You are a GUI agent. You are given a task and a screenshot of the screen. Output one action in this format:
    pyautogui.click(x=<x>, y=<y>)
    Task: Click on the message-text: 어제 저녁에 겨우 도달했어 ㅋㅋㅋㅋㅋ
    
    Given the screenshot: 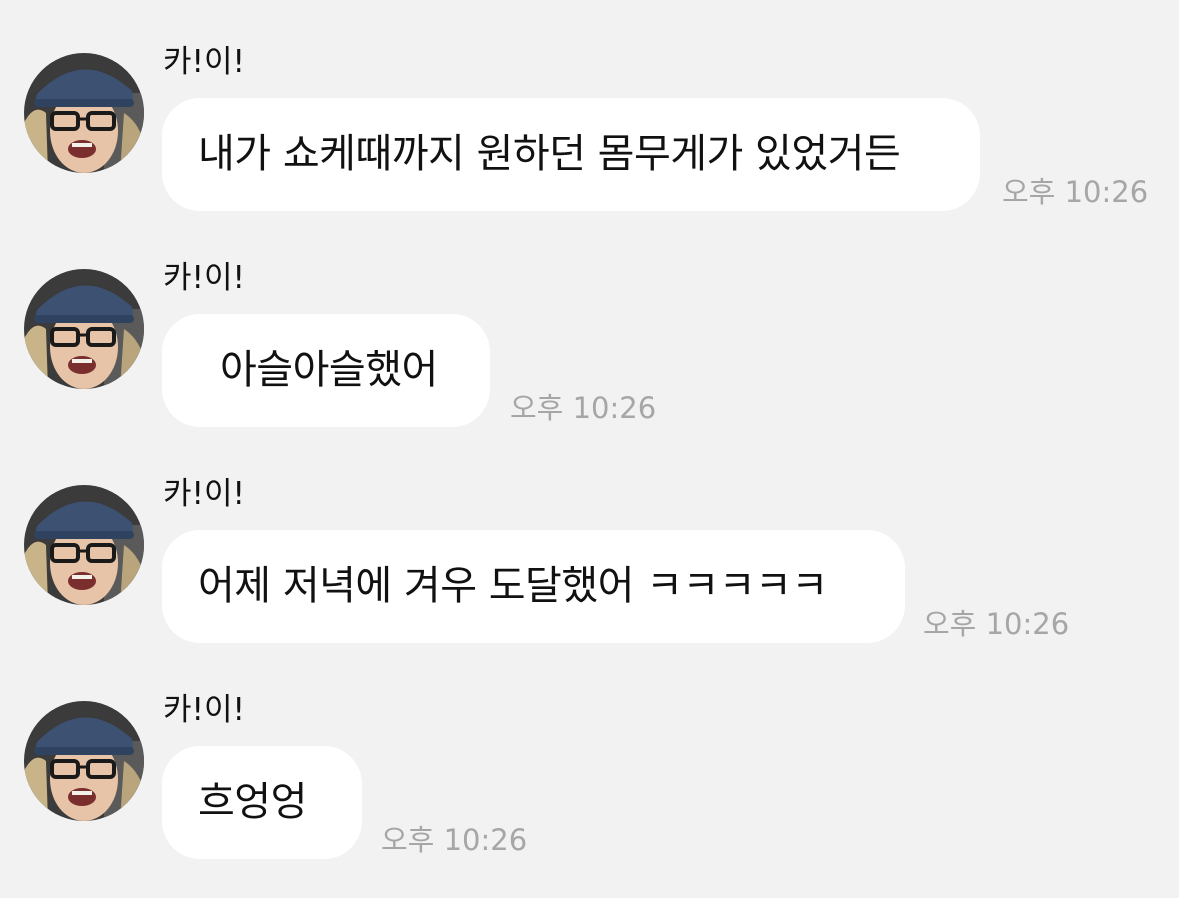 What is the action you would take?
    pyautogui.click(x=513, y=586)
    